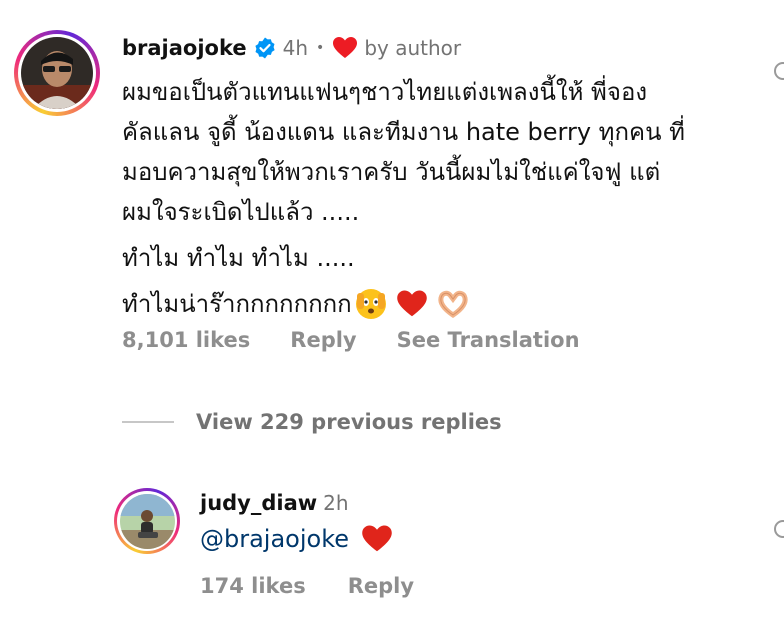  I want to click on comment-text: @brajaojoke, so click(296, 539).